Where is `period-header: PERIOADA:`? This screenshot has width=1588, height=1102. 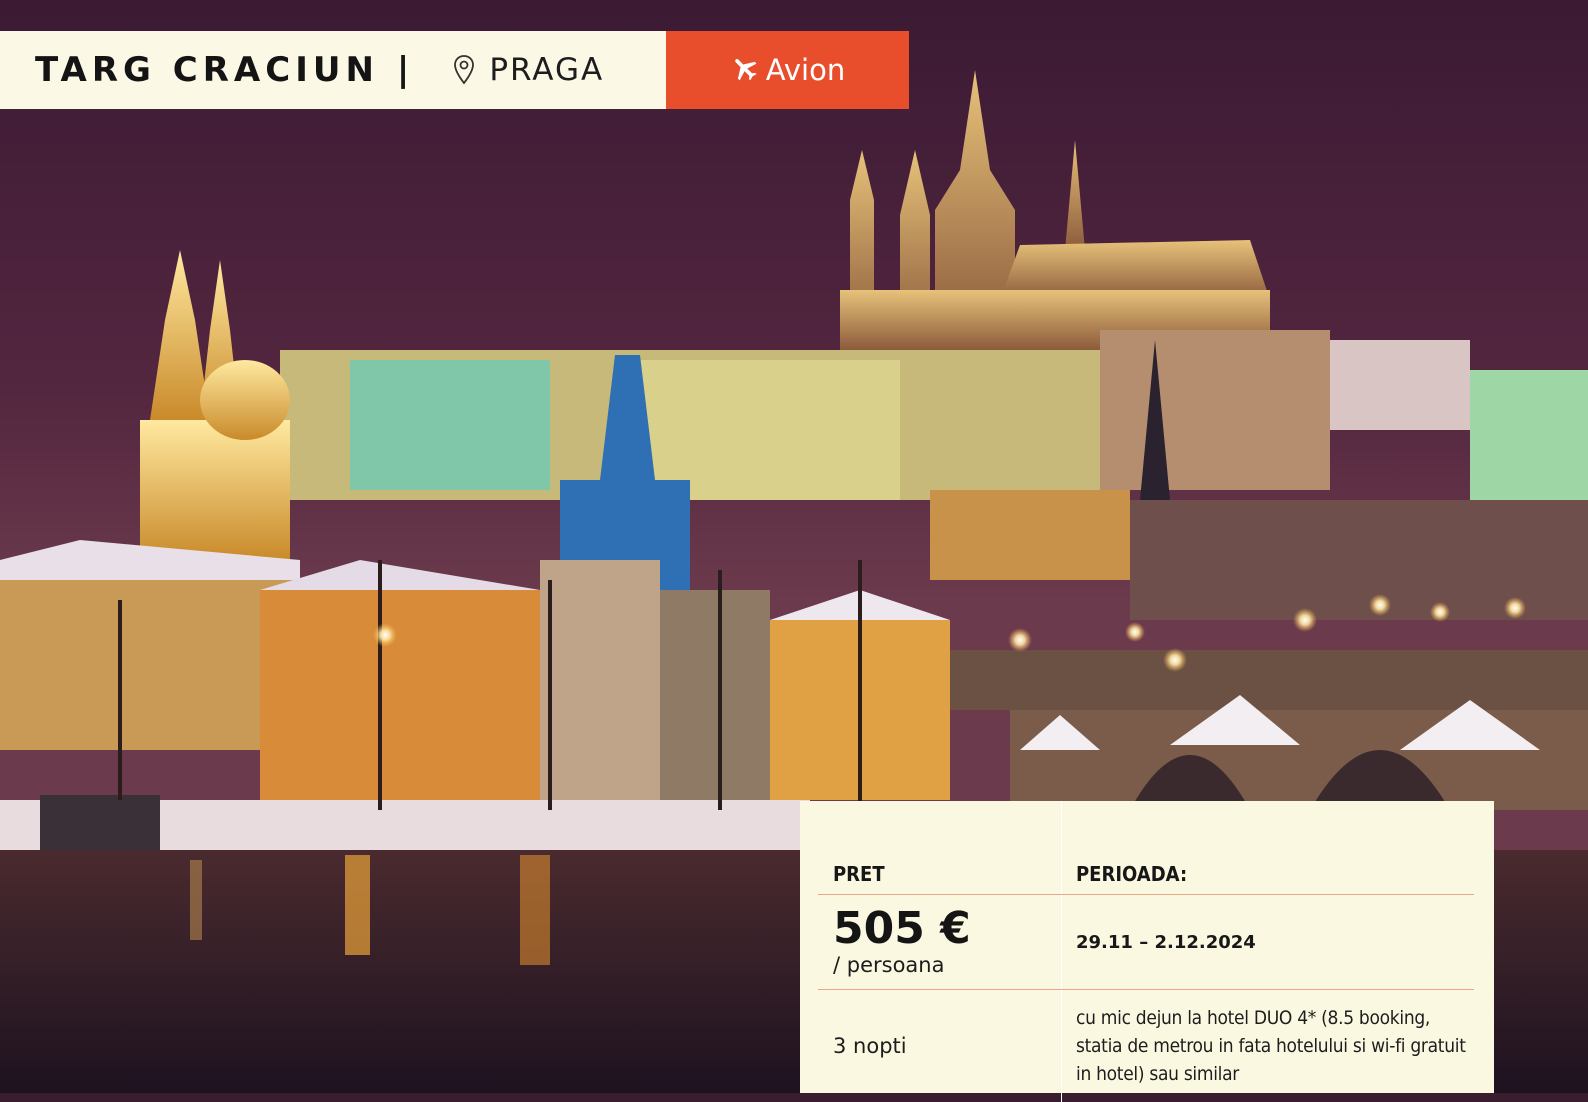 period-header: PERIOADA: is located at coordinates (1131, 874).